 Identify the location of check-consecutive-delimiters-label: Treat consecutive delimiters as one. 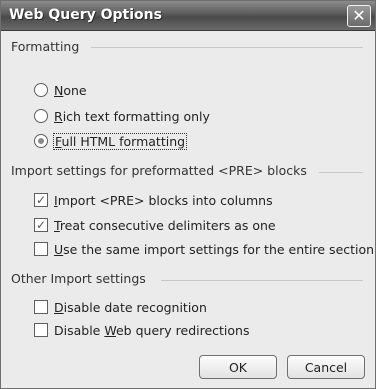
(165, 225).